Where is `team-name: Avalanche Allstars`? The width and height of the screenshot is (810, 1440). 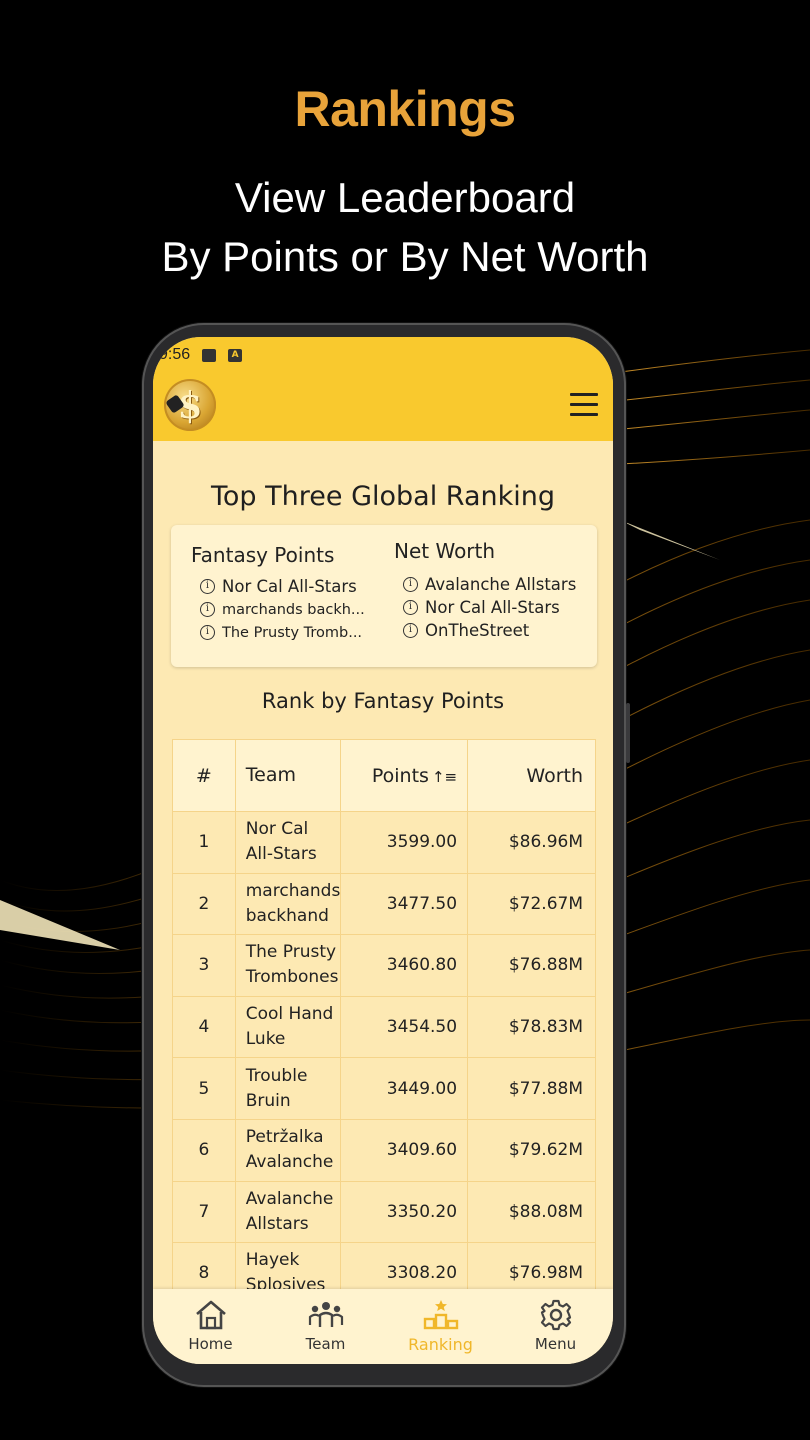
team-name: Avalanche Allstars is located at coordinates (501, 584).